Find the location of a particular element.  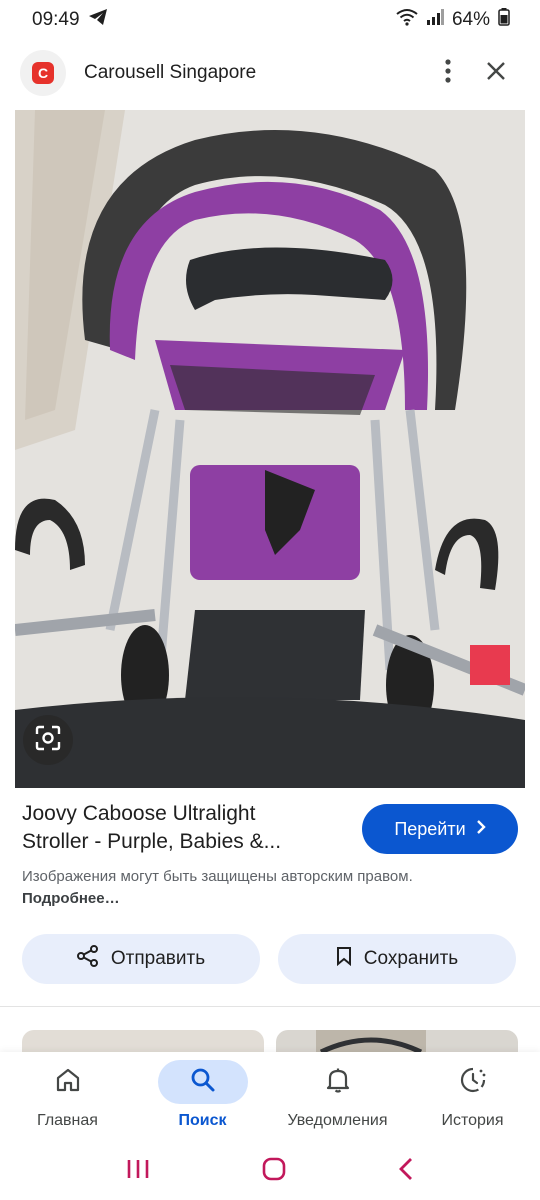

wifi-icon is located at coordinates (407, 20).